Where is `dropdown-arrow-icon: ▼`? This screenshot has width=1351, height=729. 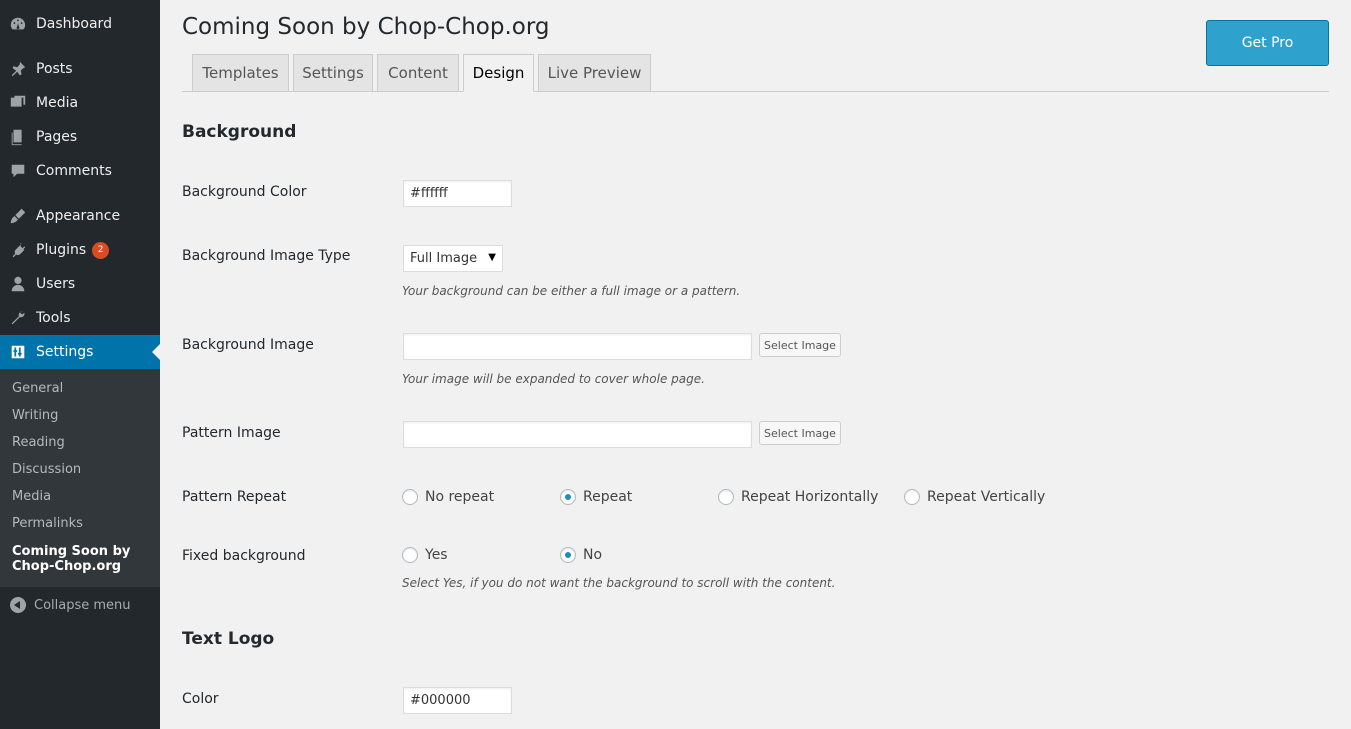 dropdown-arrow-icon: ▼ is located at coordinates (492, 257).